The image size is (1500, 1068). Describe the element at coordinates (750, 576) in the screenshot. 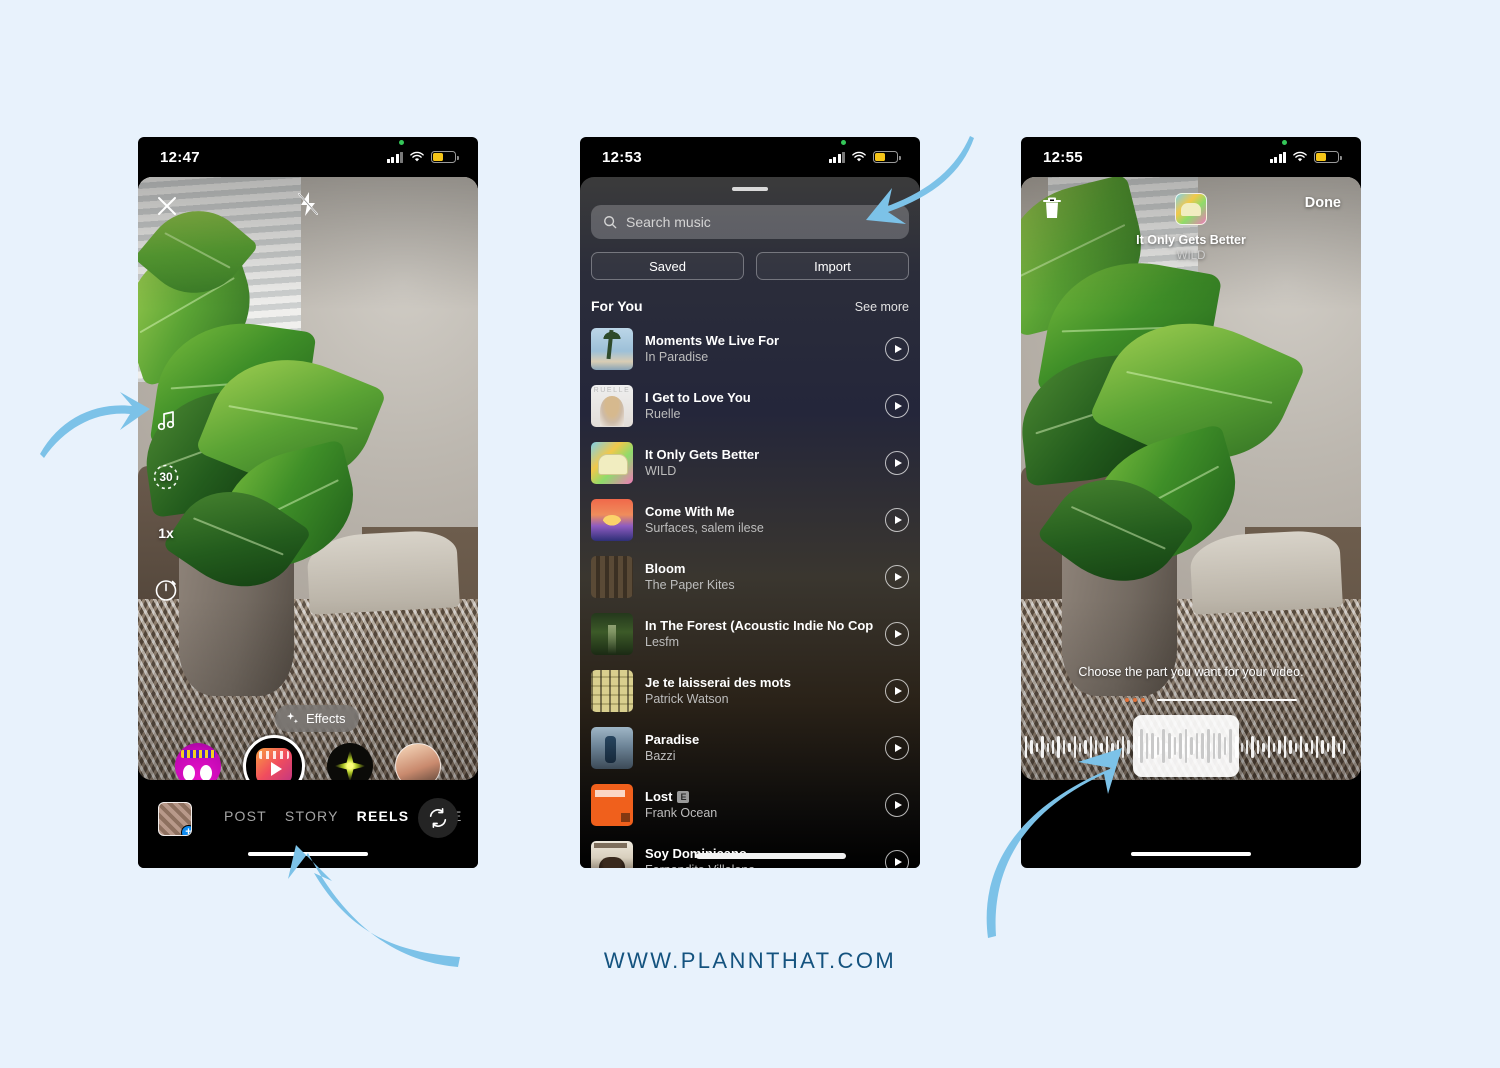

I see `list-item: Bloom The Paper Kites` at that location.